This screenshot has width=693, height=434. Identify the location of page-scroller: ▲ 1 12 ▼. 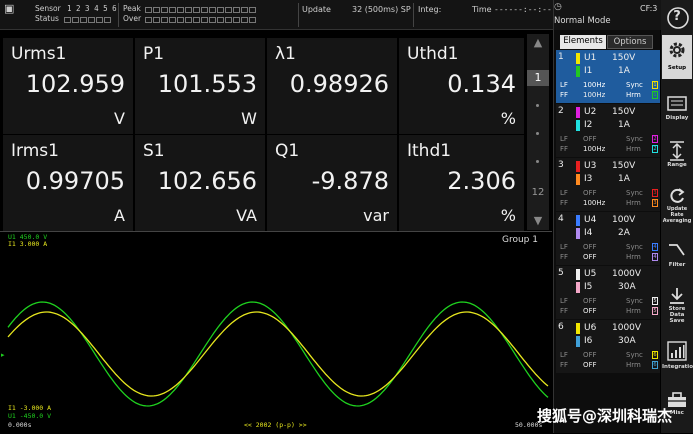
(538, 132).